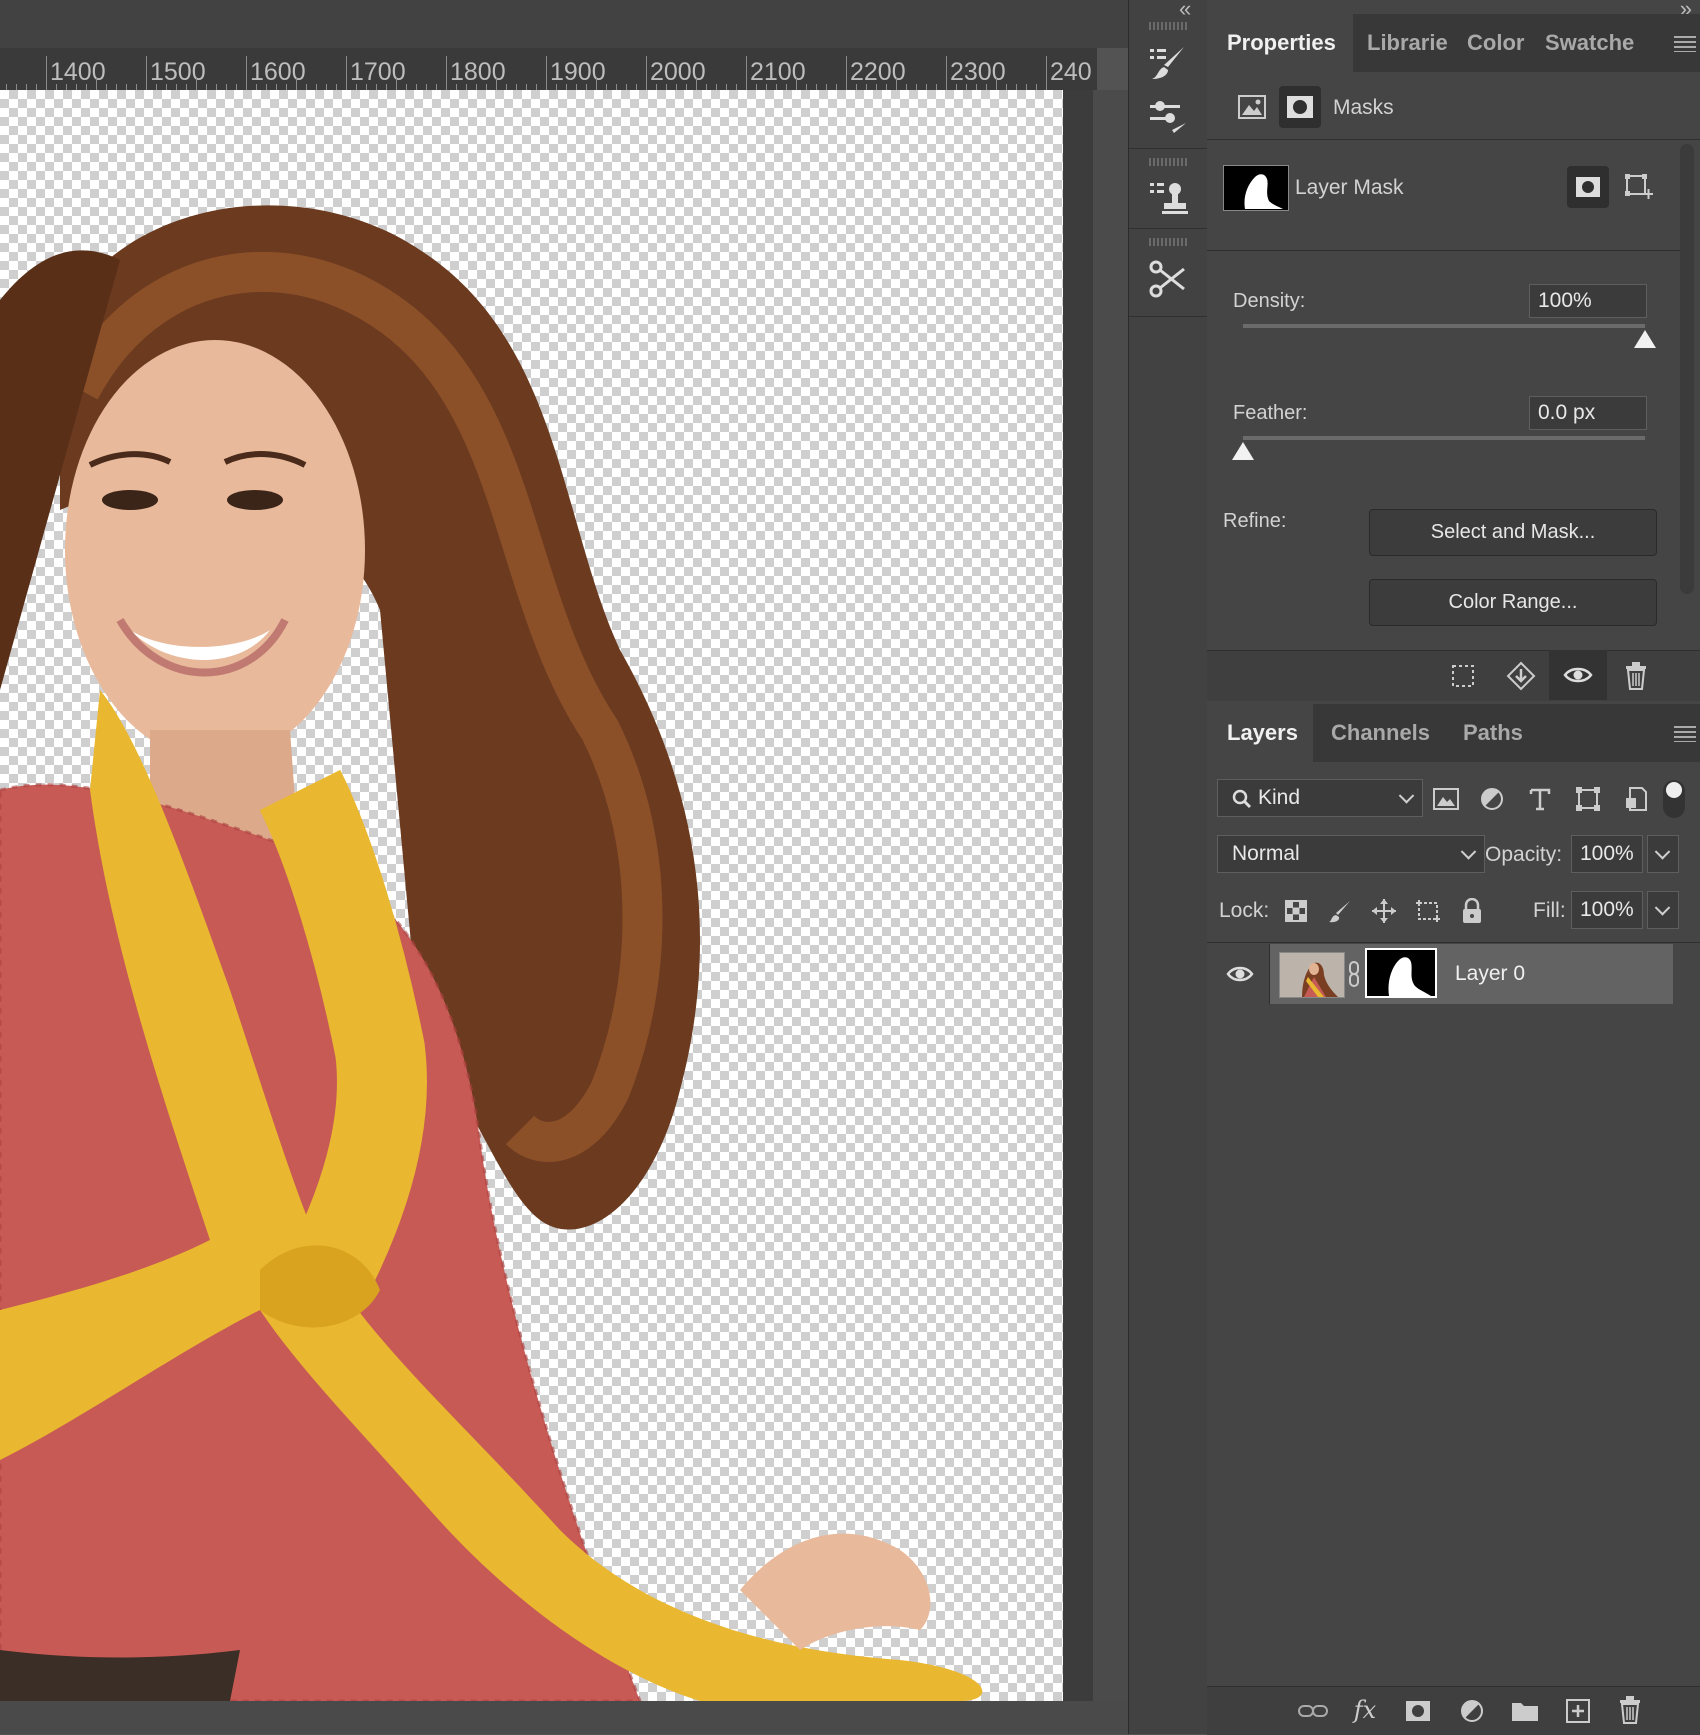  I want to click on layer-image-thumbnail, so click(1312, 975).